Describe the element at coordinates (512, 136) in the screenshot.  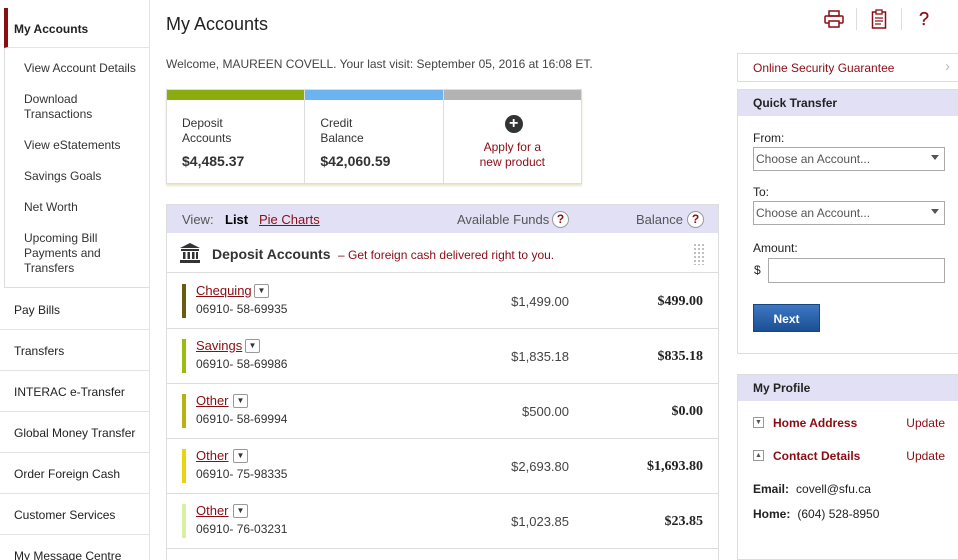
I see `apply-new-product-card: + Apply for a new product` at that location.